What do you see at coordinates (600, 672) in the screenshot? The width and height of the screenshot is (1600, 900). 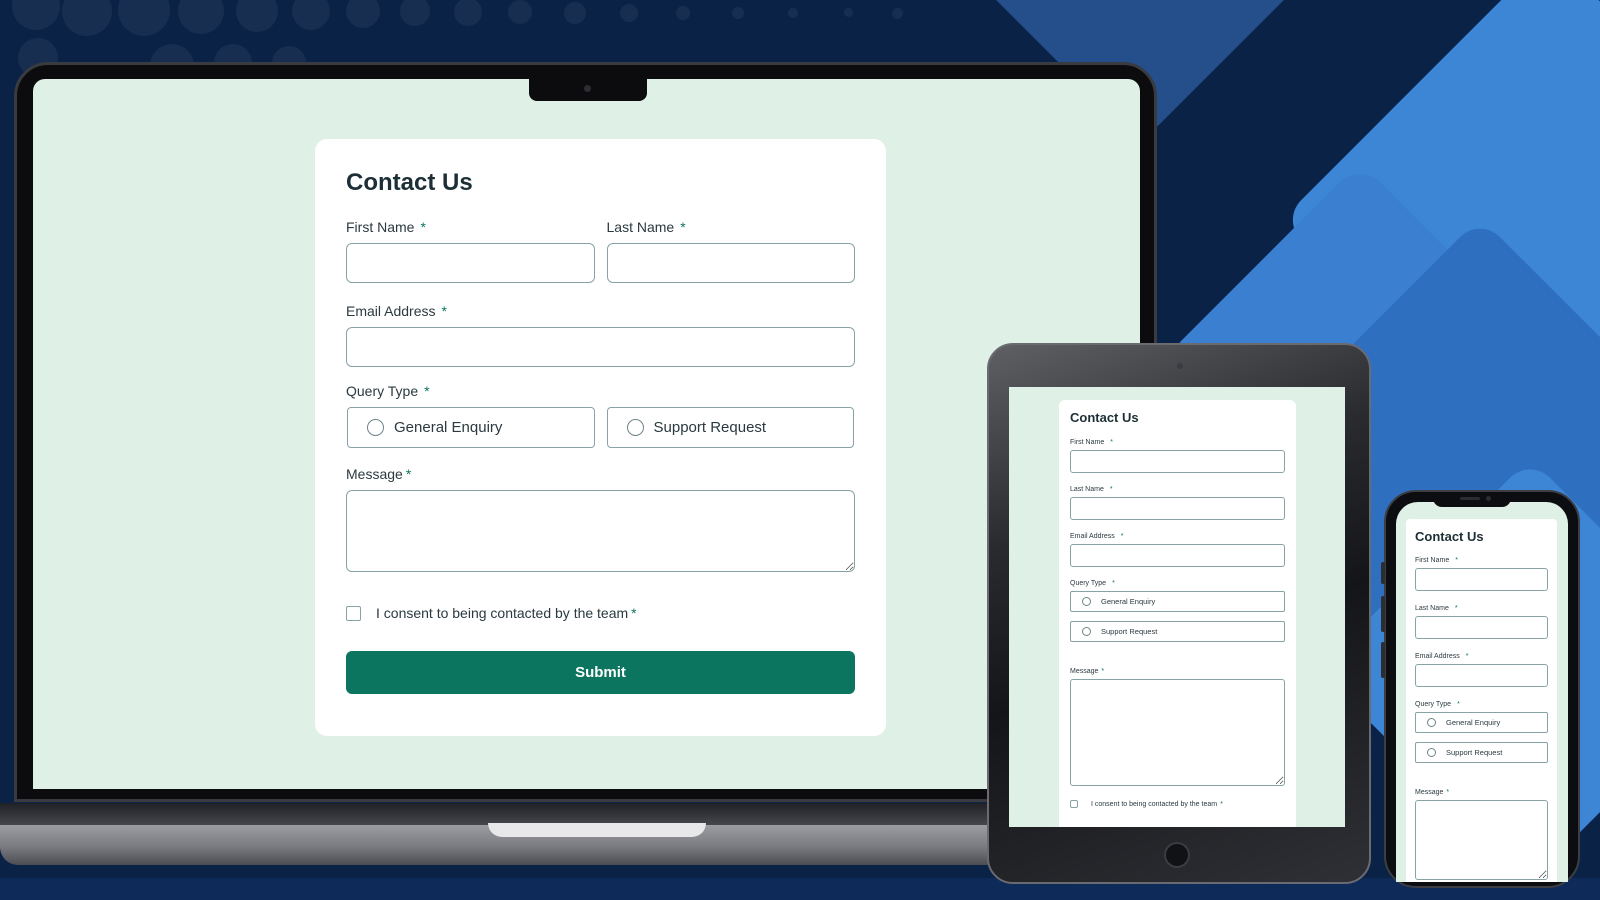 I see `submit-button: Submit` at bounding box center [600, 672].